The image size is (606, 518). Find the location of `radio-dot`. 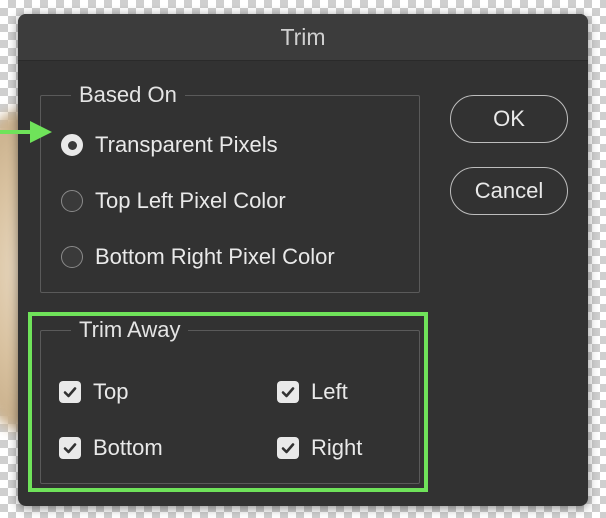

radio-dot is located at coordinates (72, 145).